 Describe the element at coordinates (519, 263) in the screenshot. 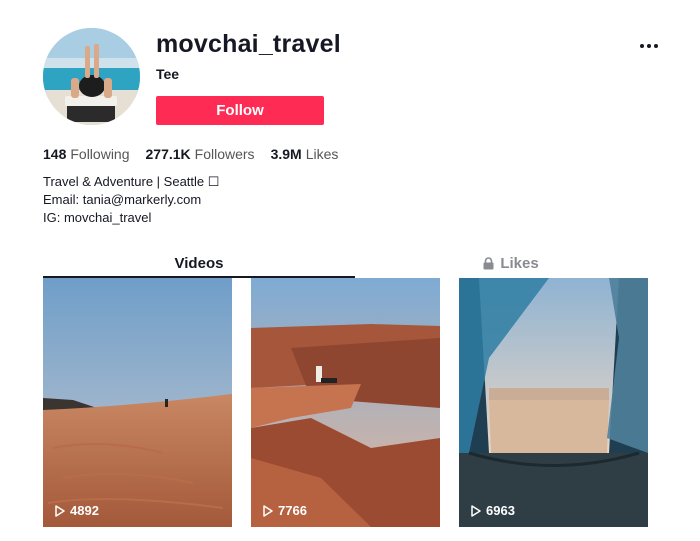

I see `tab-likes-label: Likes` at that location.